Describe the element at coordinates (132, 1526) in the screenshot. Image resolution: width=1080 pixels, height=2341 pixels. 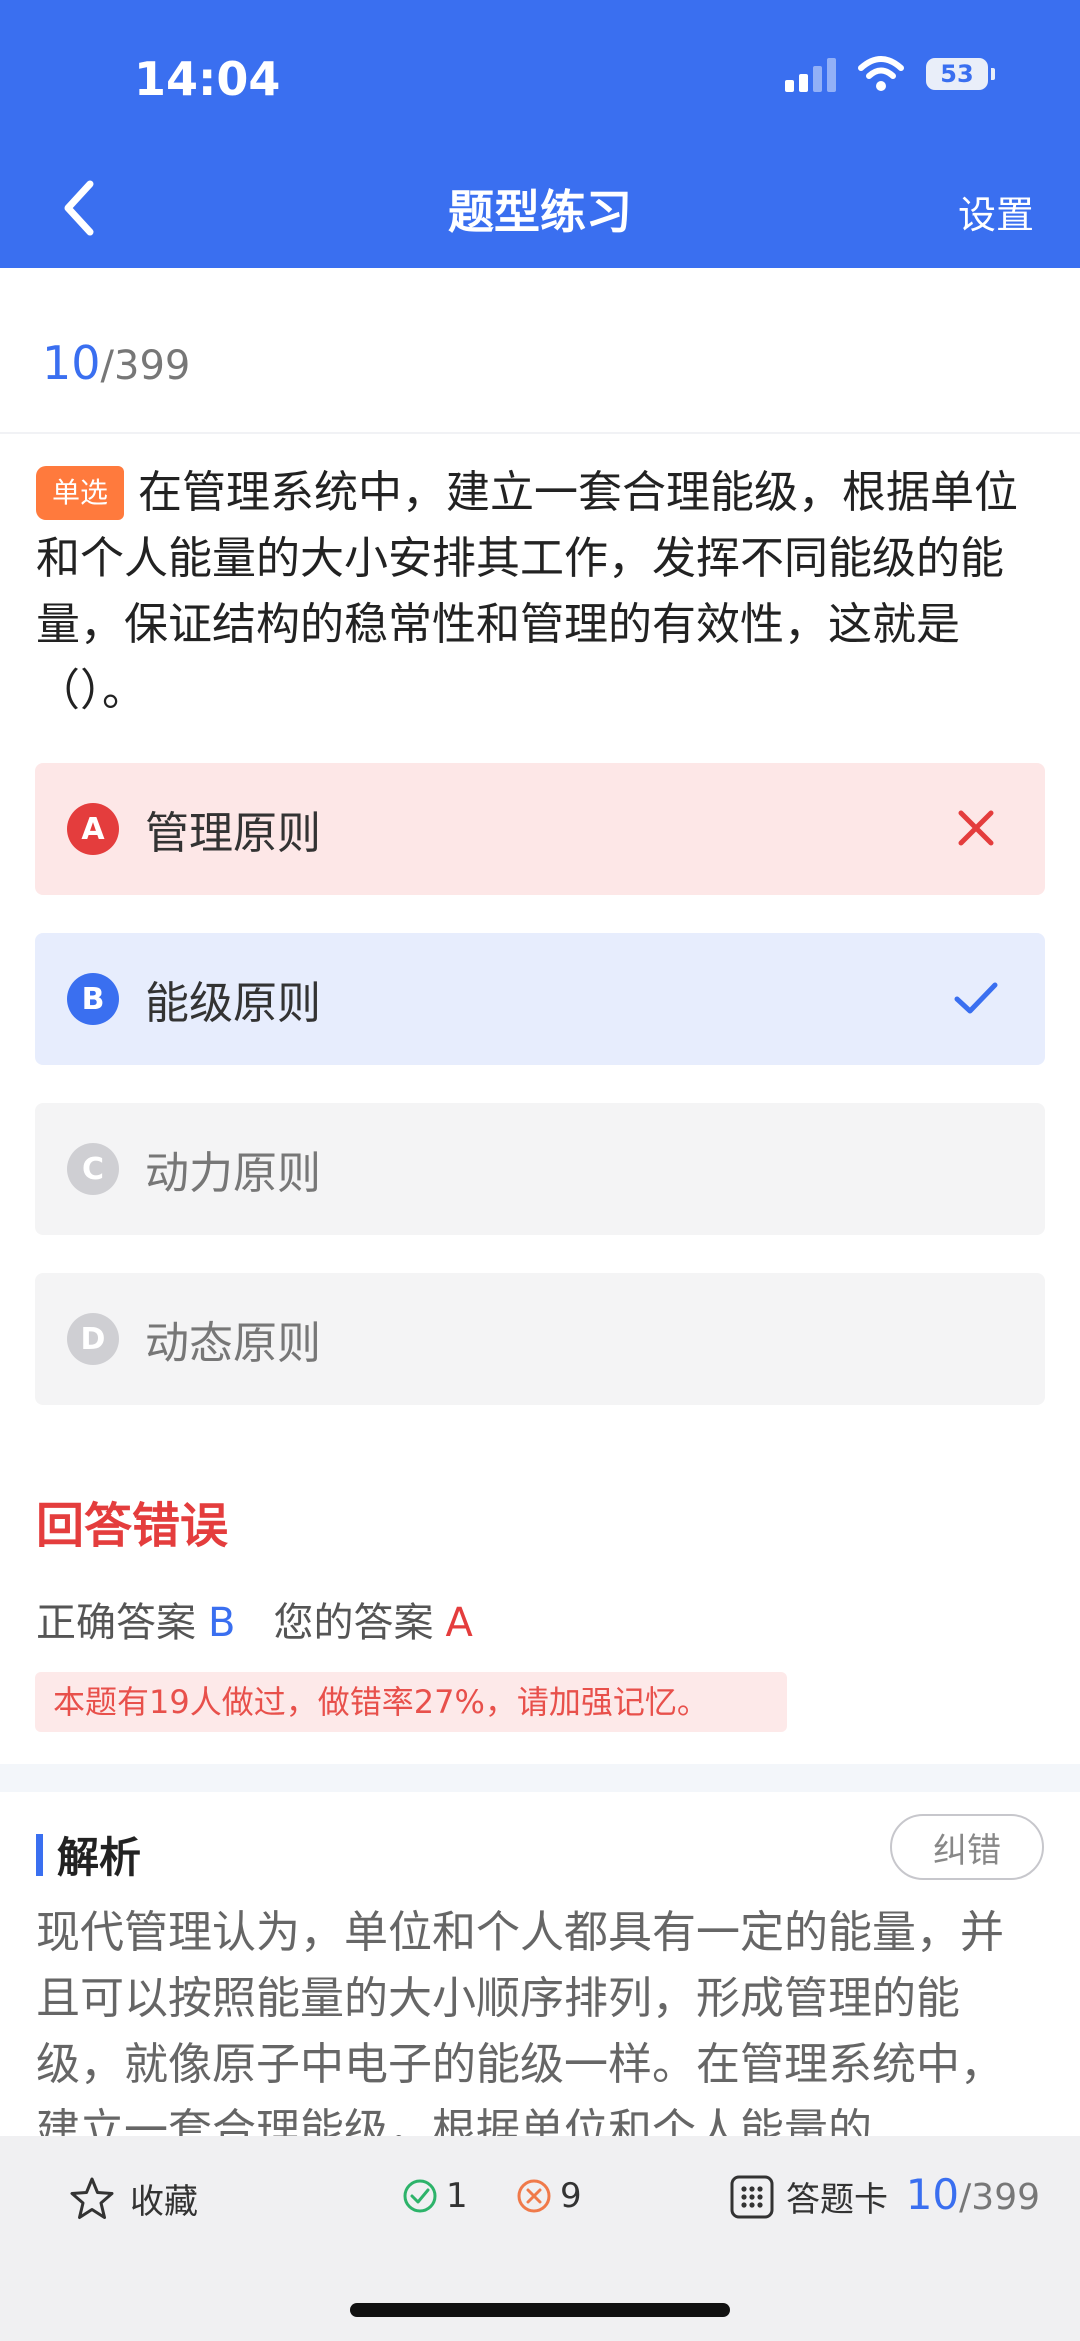
I see `result-title: 回答错误` at that location.